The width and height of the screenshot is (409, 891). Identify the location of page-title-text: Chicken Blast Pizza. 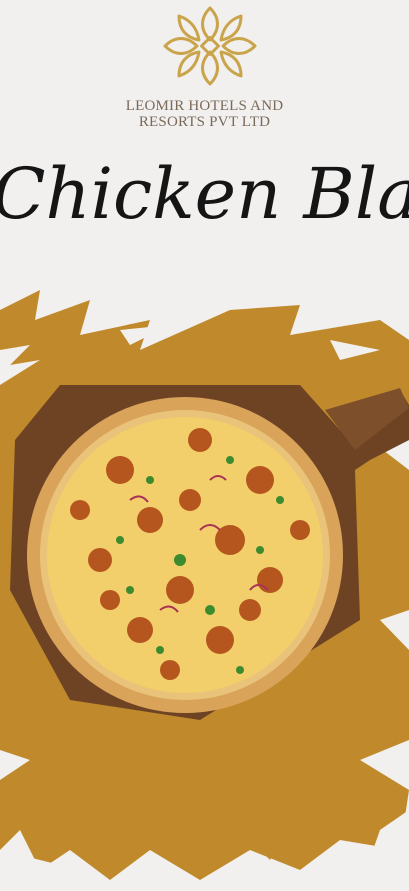
(204, 194).